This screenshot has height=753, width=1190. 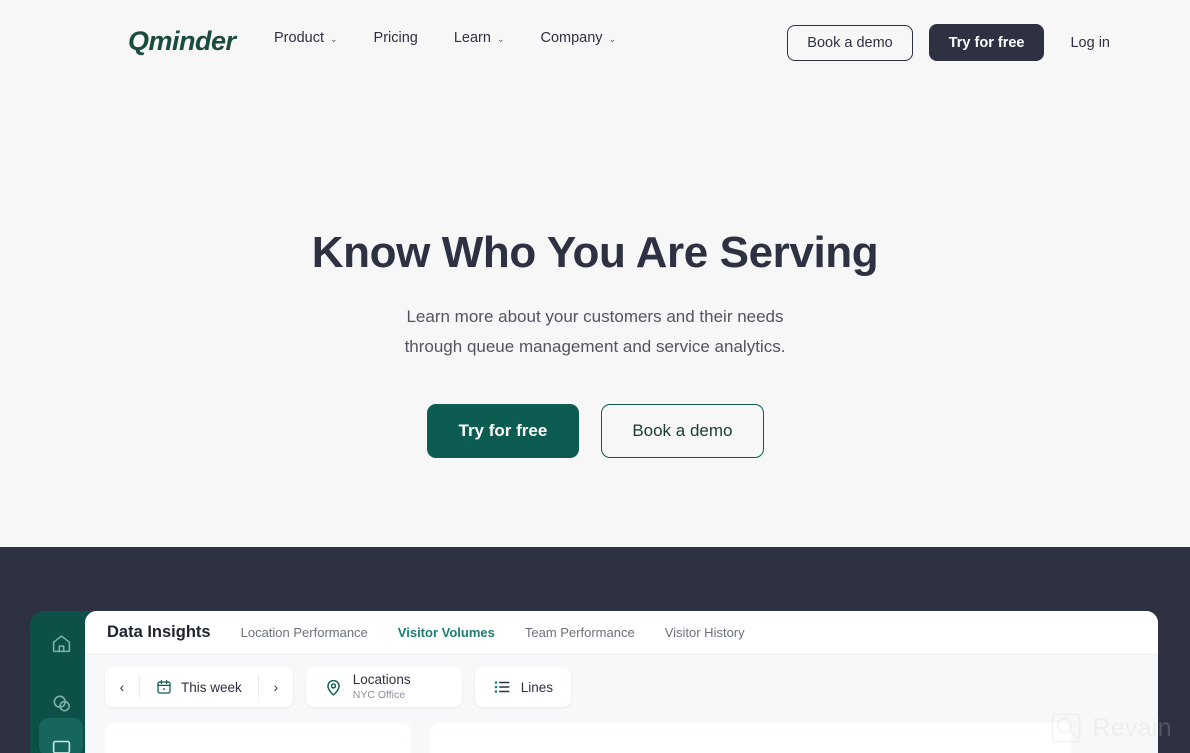 I want to click on next-period-button: ›, so click(x=276, y=687).